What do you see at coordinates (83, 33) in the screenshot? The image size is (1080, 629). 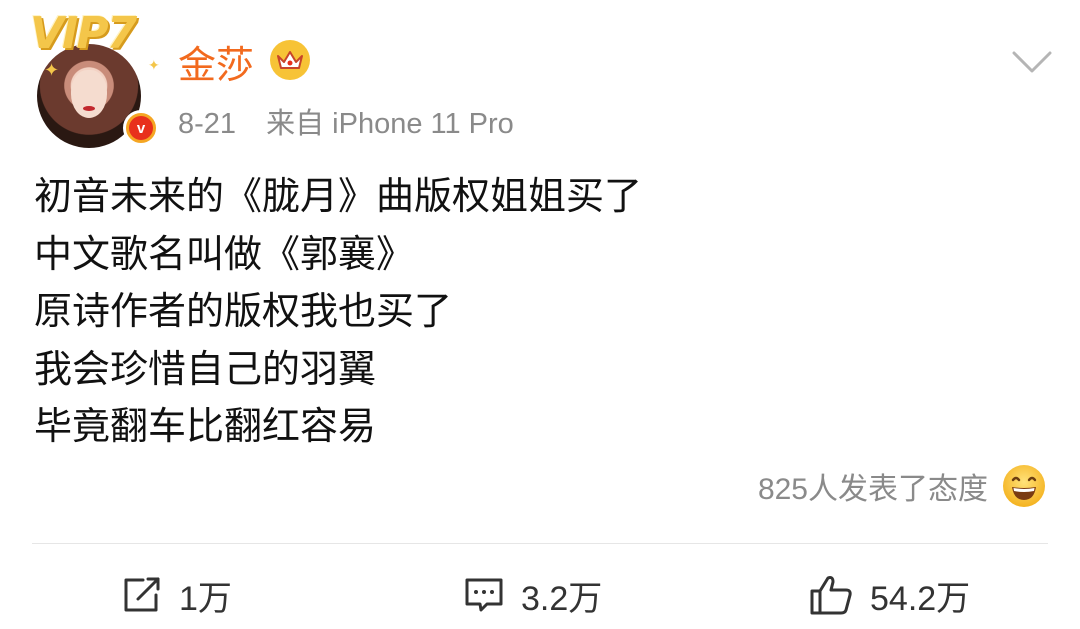 I see `vip-badge: VIP7` at bounding box center [83, 33].